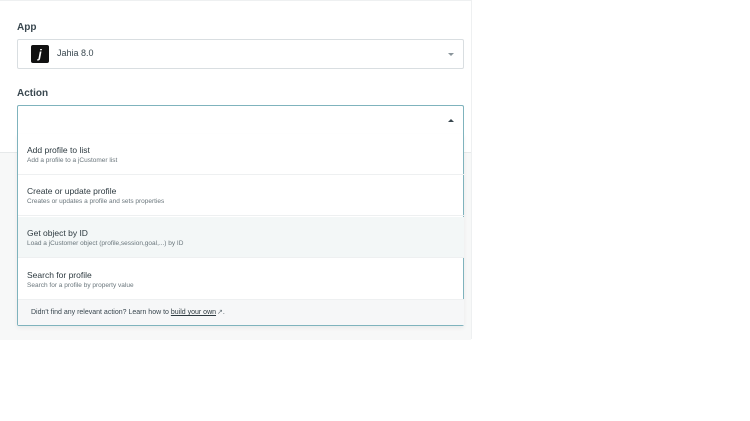 The image size is (750, 421). What do you see at coordinates (27, 27) in the screenshot?
I see `app-field-label: App` at bounding box center [27, 27].